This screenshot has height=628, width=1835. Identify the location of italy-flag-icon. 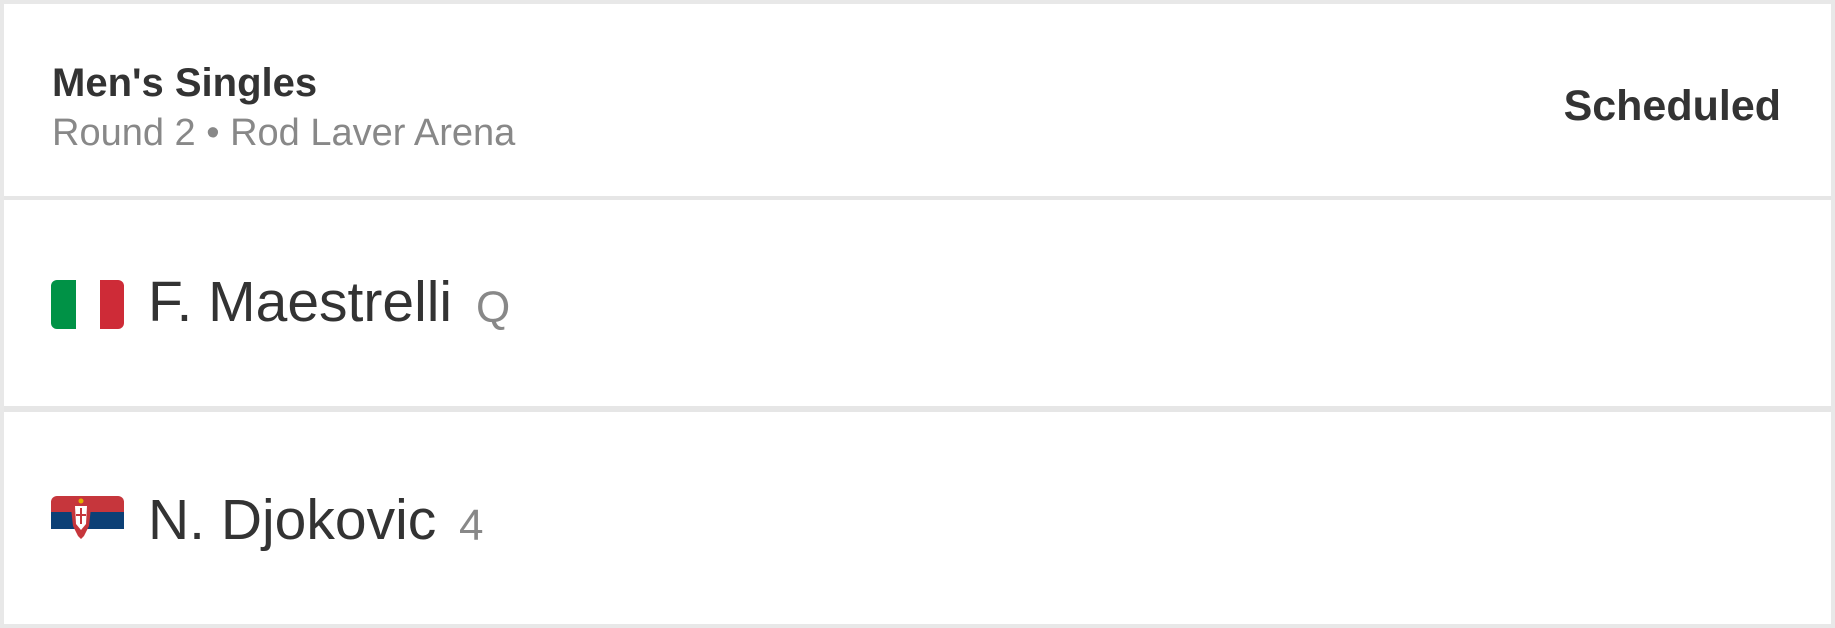
(87, 304).